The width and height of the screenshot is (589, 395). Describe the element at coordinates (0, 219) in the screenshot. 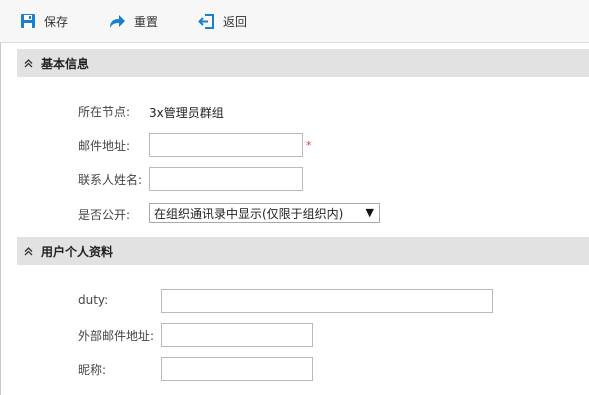

I see `left-border` at that location.